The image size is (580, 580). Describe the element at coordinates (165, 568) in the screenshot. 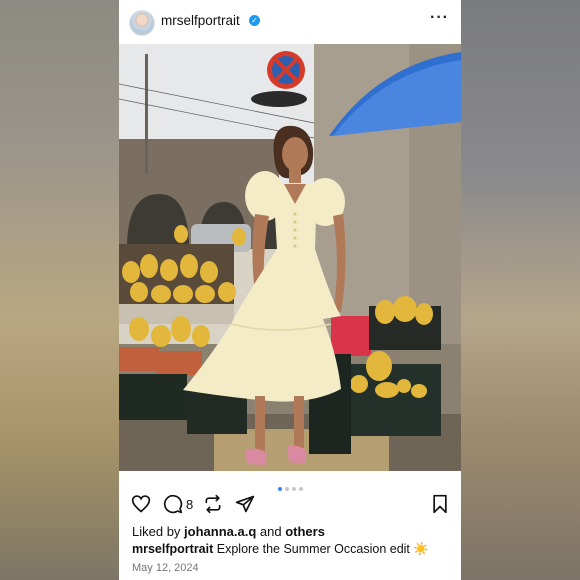

I see `post-date: May 12, 2024` at that location.